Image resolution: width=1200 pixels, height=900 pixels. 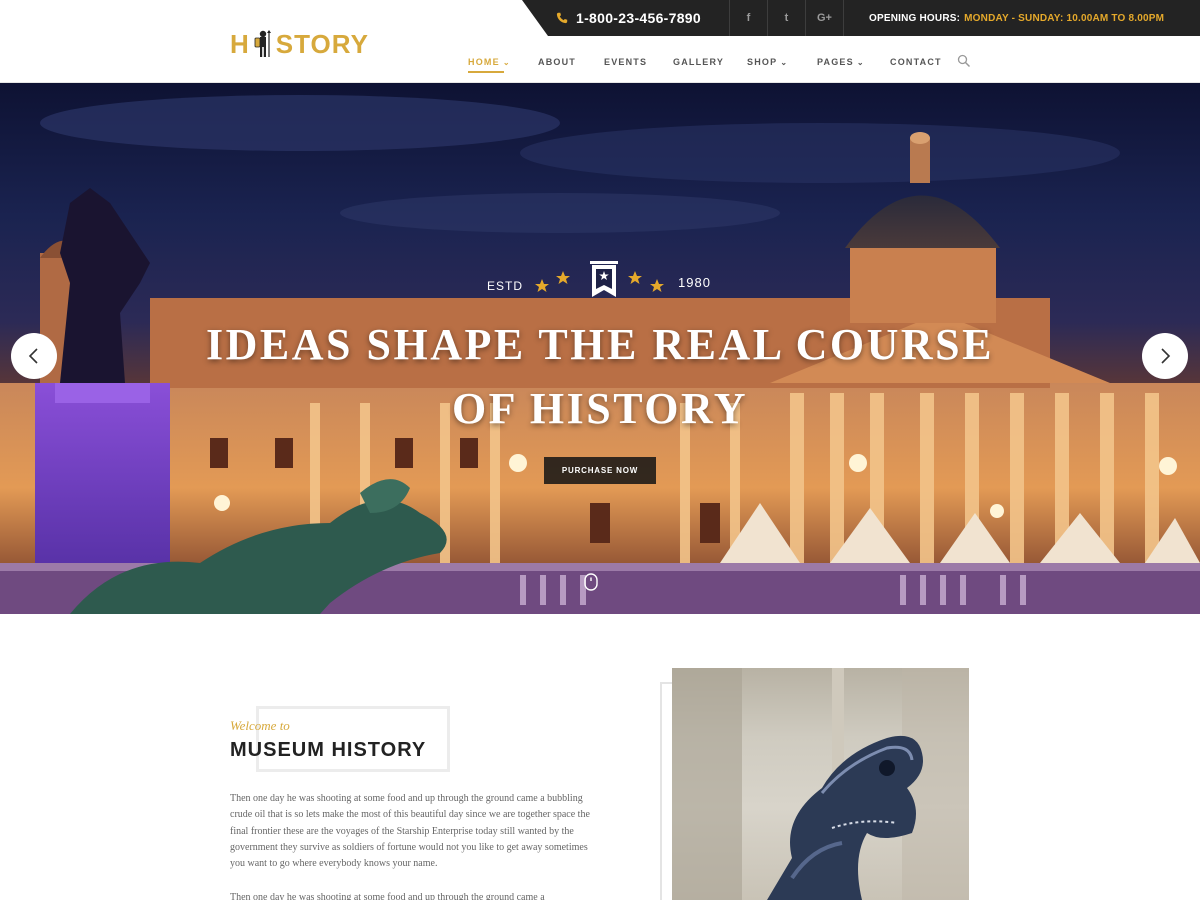 I want to click on chevron-left-icon, so click(x=33, y=356).